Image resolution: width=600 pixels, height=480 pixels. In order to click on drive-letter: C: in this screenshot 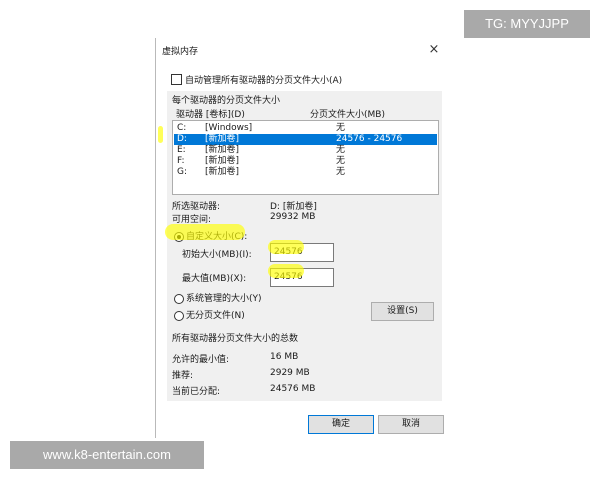, I will do `click(182, 128)`.